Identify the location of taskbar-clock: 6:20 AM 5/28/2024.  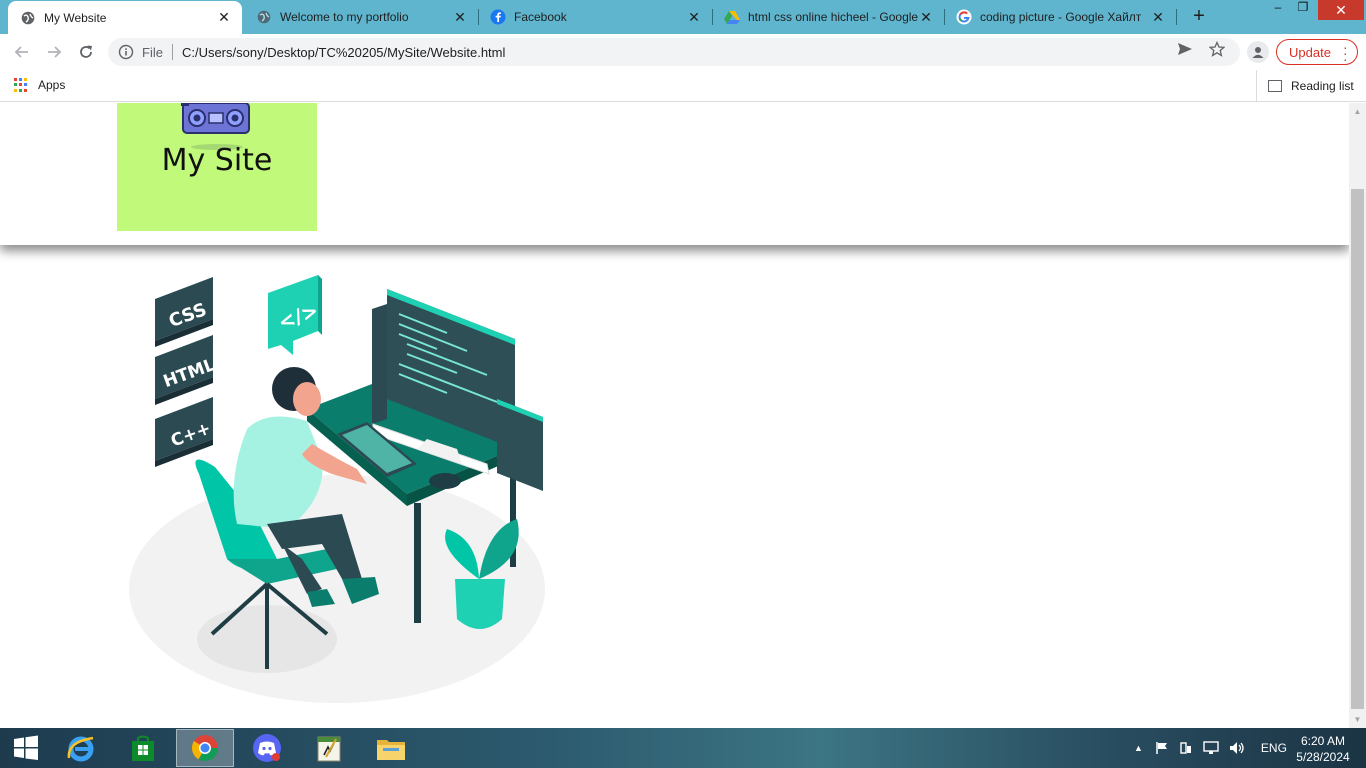
(1323, 749).